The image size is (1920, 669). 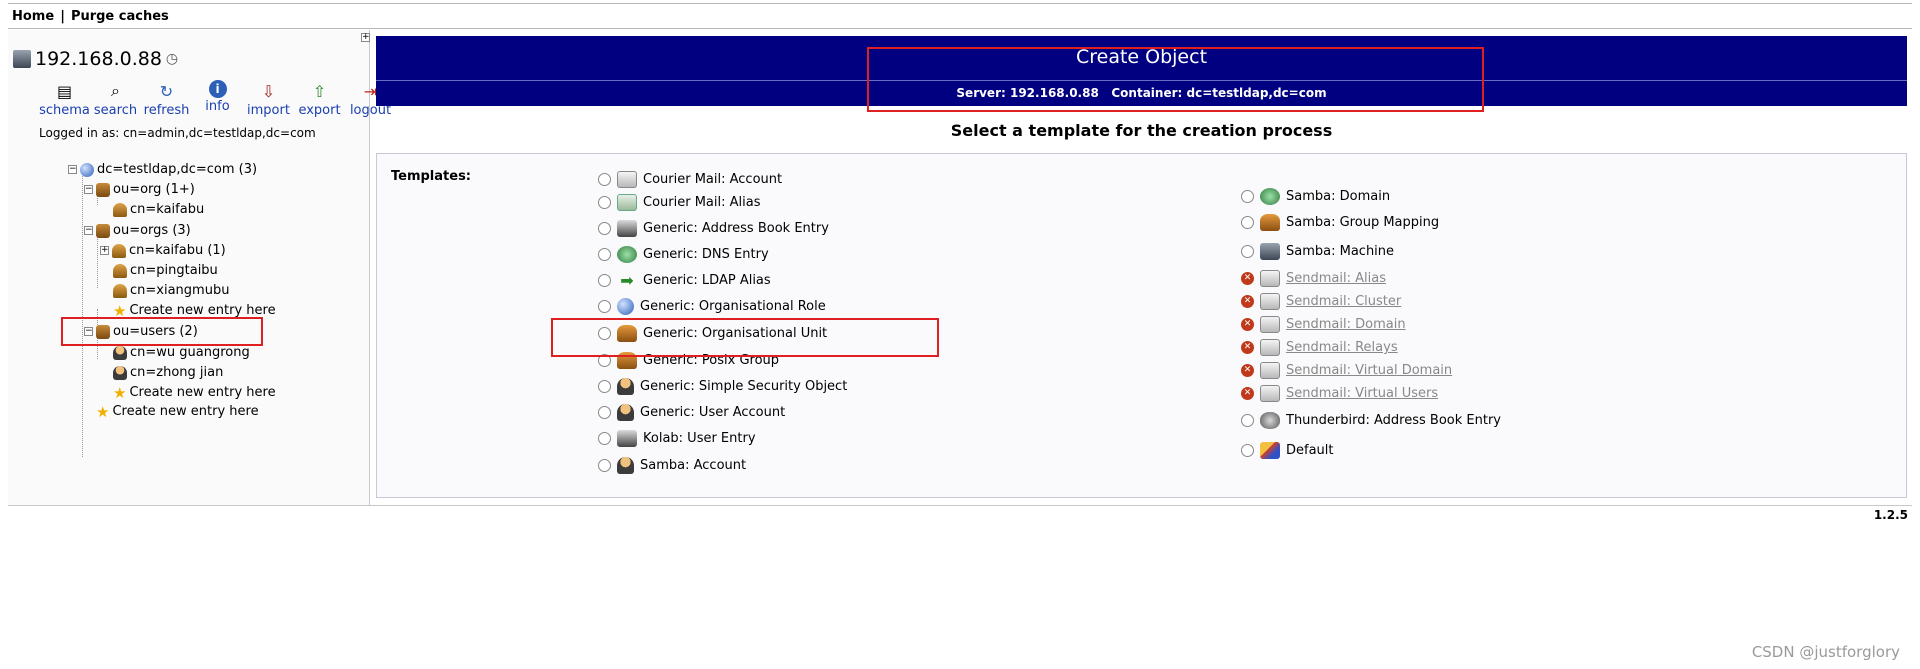 What do you see at coordinates (1346, 324) in the screenshot?
I see `template-label: Sendmail: Domain` at bounding box center [1346, 324].